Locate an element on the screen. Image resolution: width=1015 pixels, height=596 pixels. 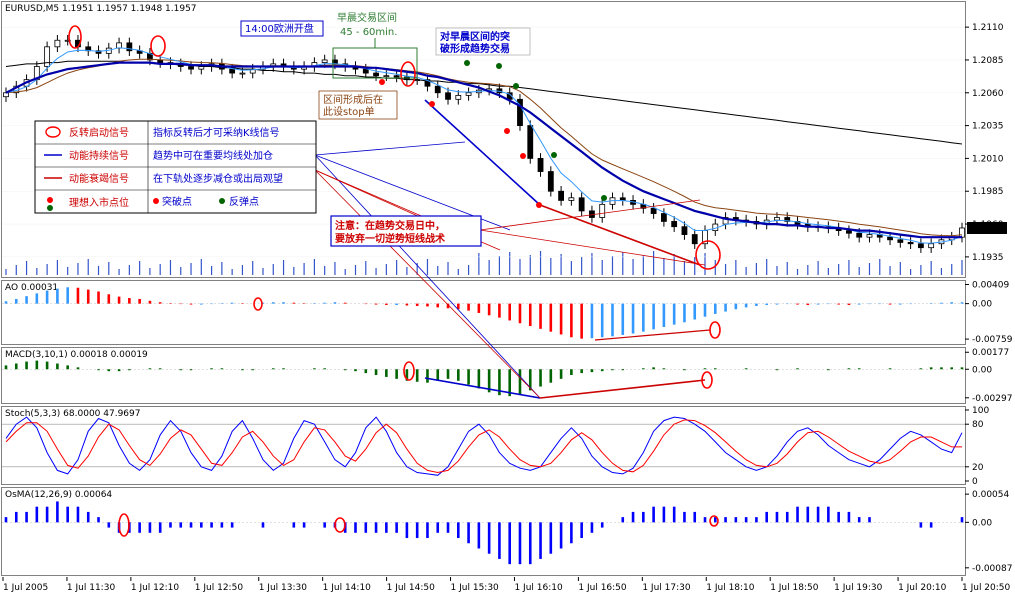
time-tick-label: 1 Jul 14:10 is located at coordinates (347, 588).